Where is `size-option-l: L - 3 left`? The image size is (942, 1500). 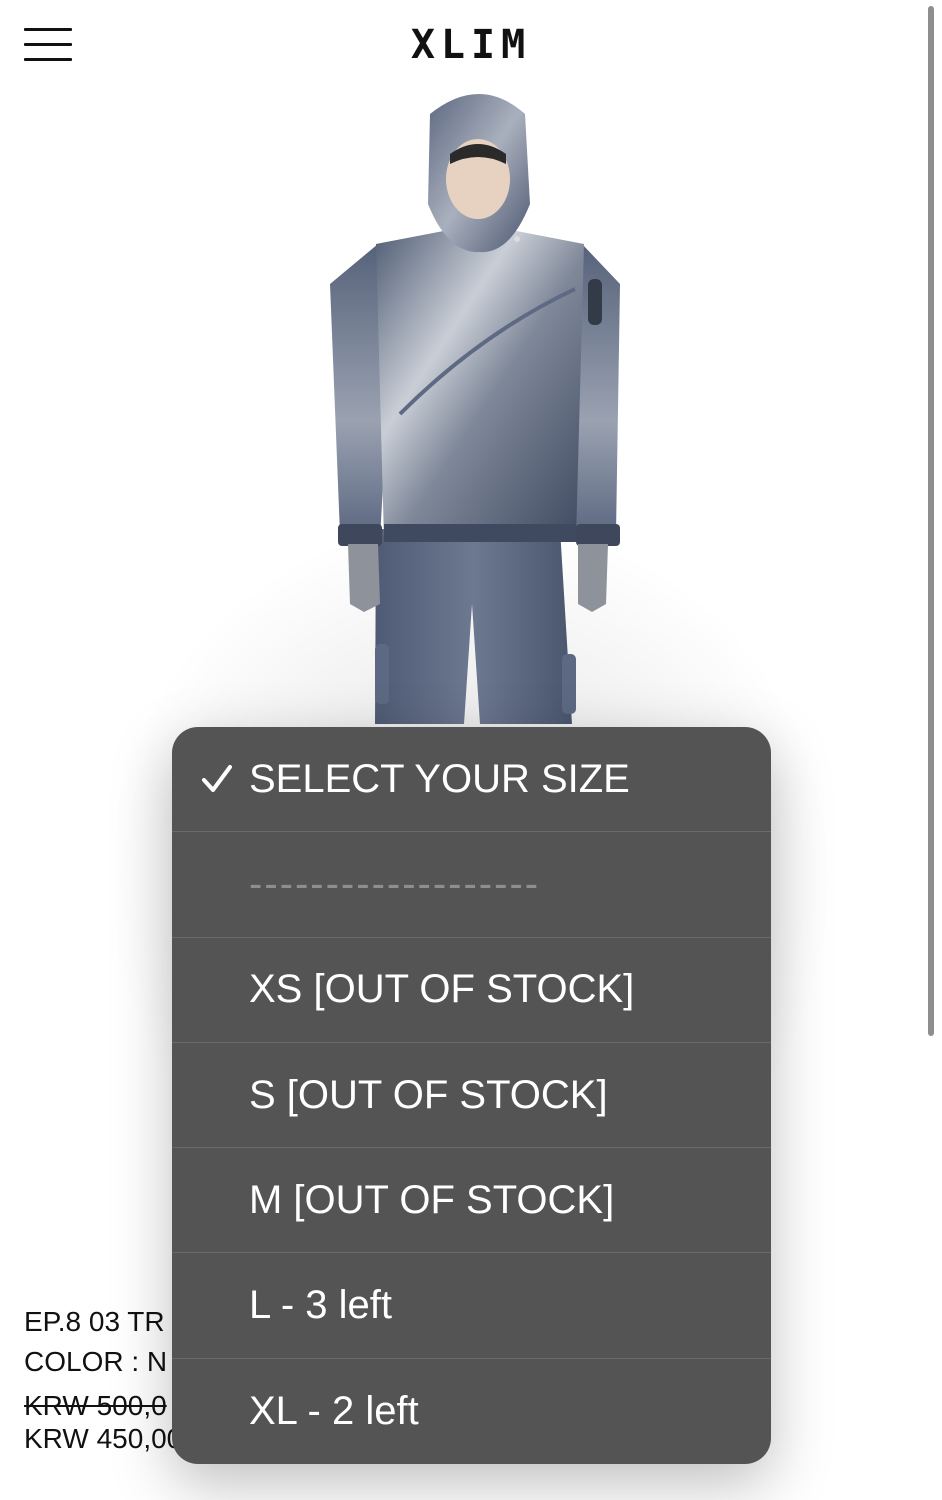 size-option-l: L - 3 left is located at coordinates (471, 1306).